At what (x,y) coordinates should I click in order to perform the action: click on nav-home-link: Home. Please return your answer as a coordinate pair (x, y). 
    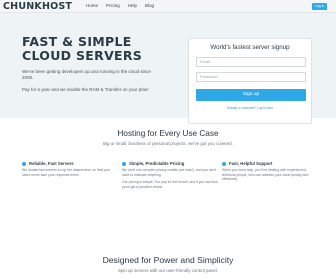
    Looking at the image, I should click on (92, 6).